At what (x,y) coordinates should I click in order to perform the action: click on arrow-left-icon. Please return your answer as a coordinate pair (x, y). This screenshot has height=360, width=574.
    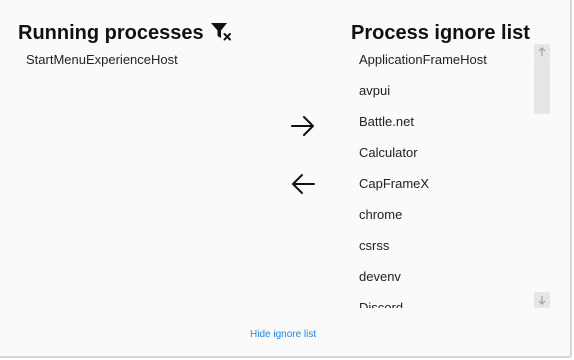
    Looking at the image, I should click on (303, 184).